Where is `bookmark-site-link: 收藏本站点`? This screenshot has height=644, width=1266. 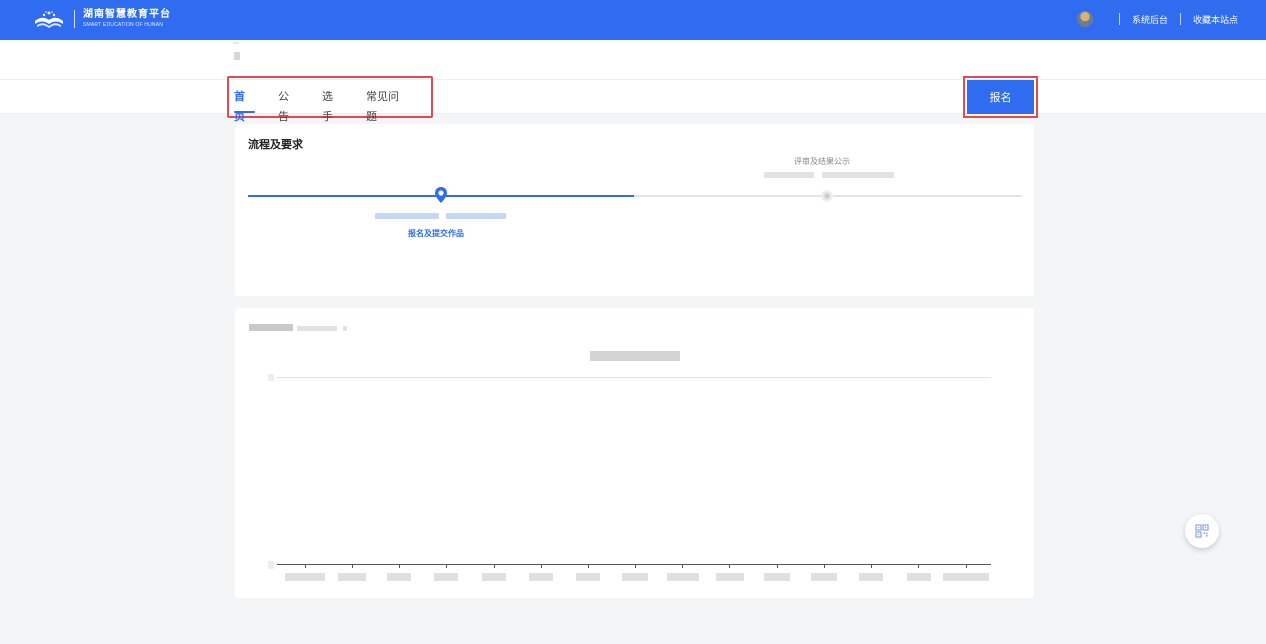 bookmark-site-link: 收藏本站点 is located at coordinates (1215, 19).